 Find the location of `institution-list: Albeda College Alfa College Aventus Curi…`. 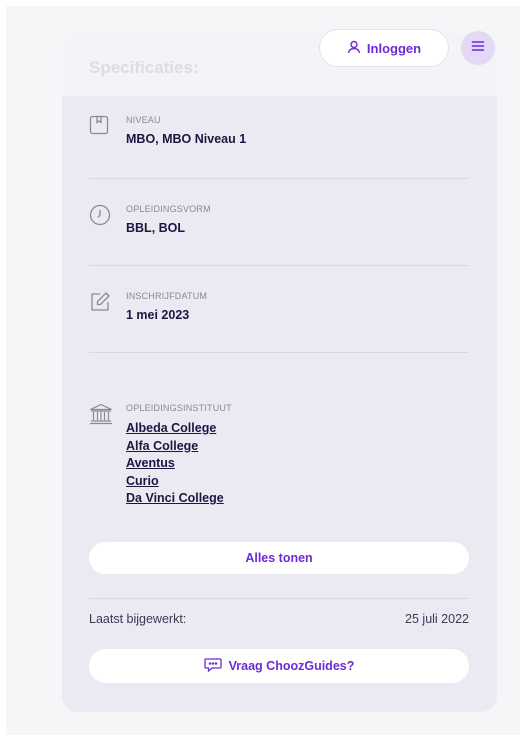

institution-list: Albeda College Alfa College Aventus Curi… is located at coordinates (175, 464).